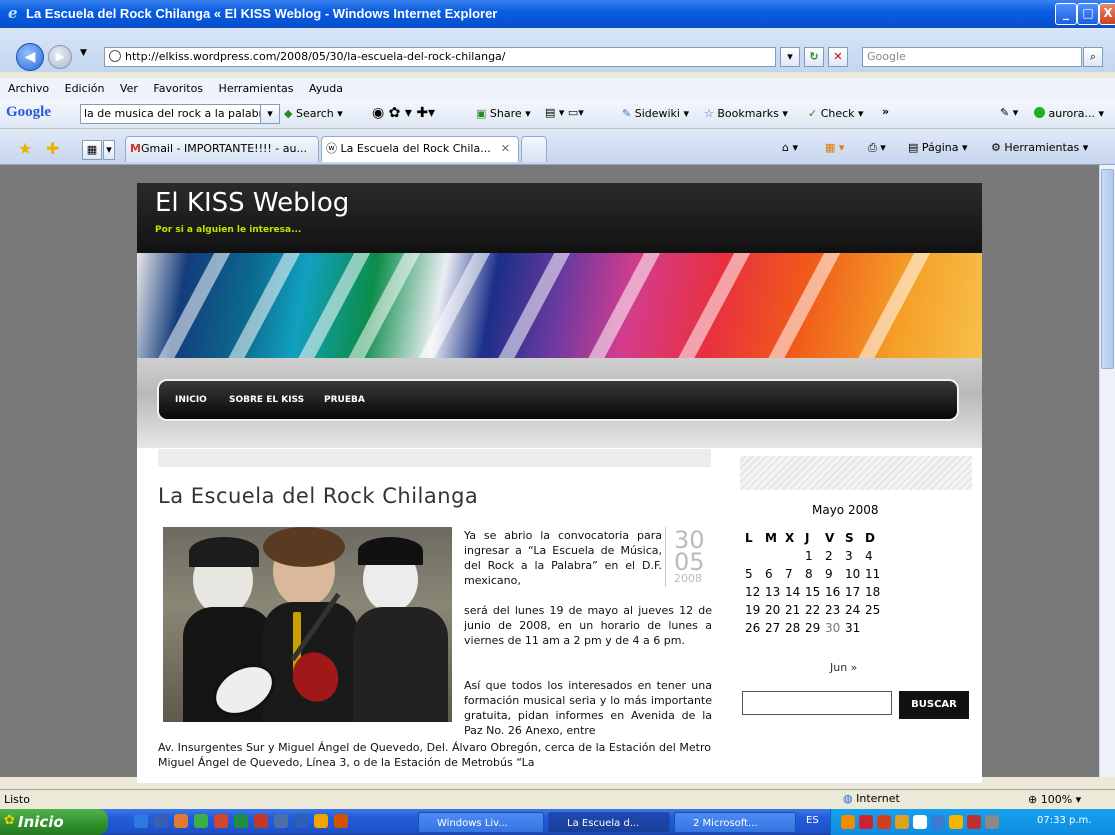  I want to click on sidebar-search-input, so click(817, 703).